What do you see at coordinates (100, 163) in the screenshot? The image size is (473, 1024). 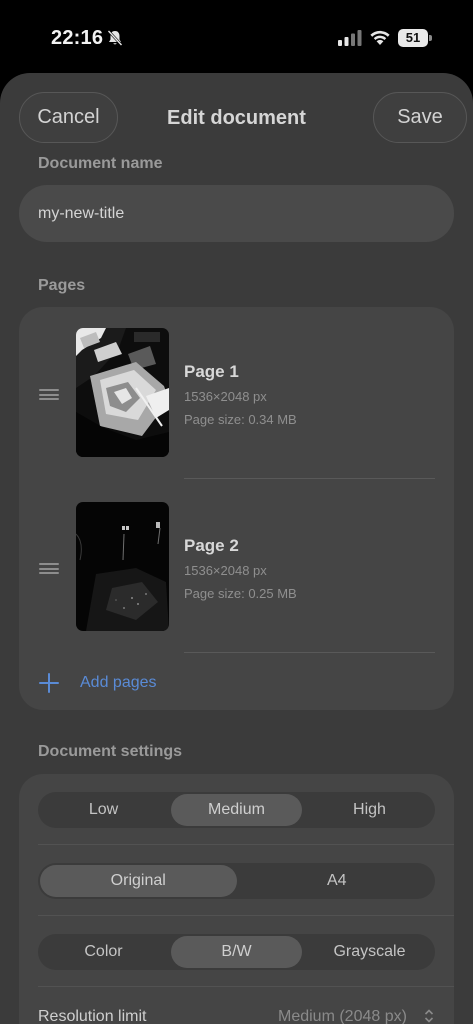 I see `document-name-label: Document name` at bounding box center [100, 163].